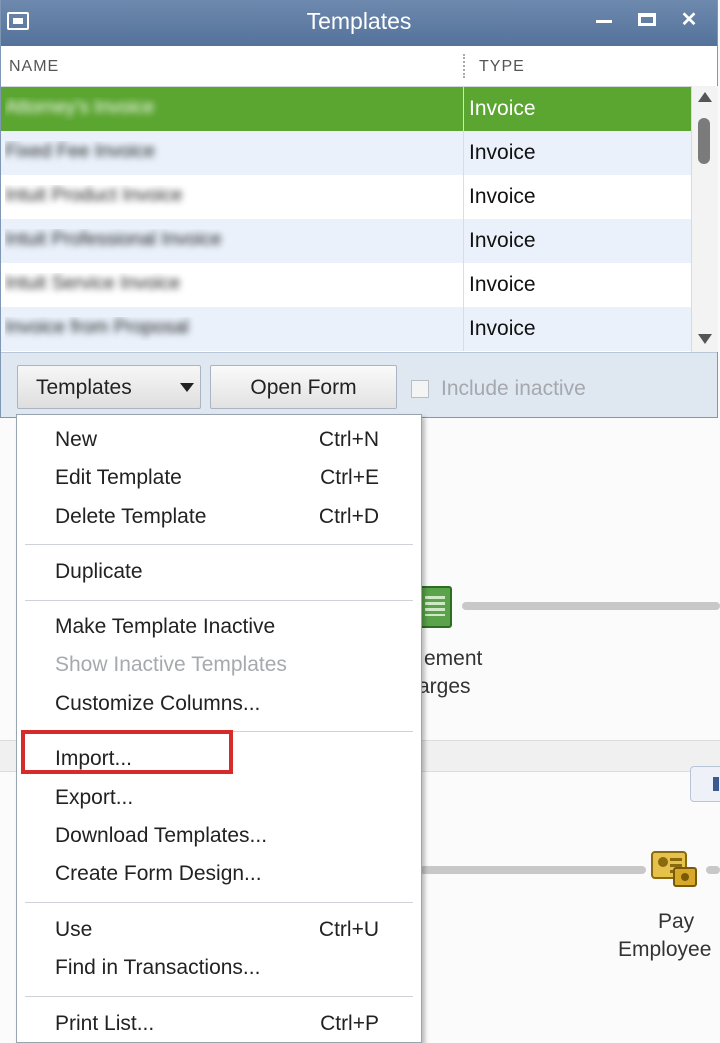  Describe the element at coordinates (502, 67) in the screenshot. I see `column-header-type: TYPE` at that location.